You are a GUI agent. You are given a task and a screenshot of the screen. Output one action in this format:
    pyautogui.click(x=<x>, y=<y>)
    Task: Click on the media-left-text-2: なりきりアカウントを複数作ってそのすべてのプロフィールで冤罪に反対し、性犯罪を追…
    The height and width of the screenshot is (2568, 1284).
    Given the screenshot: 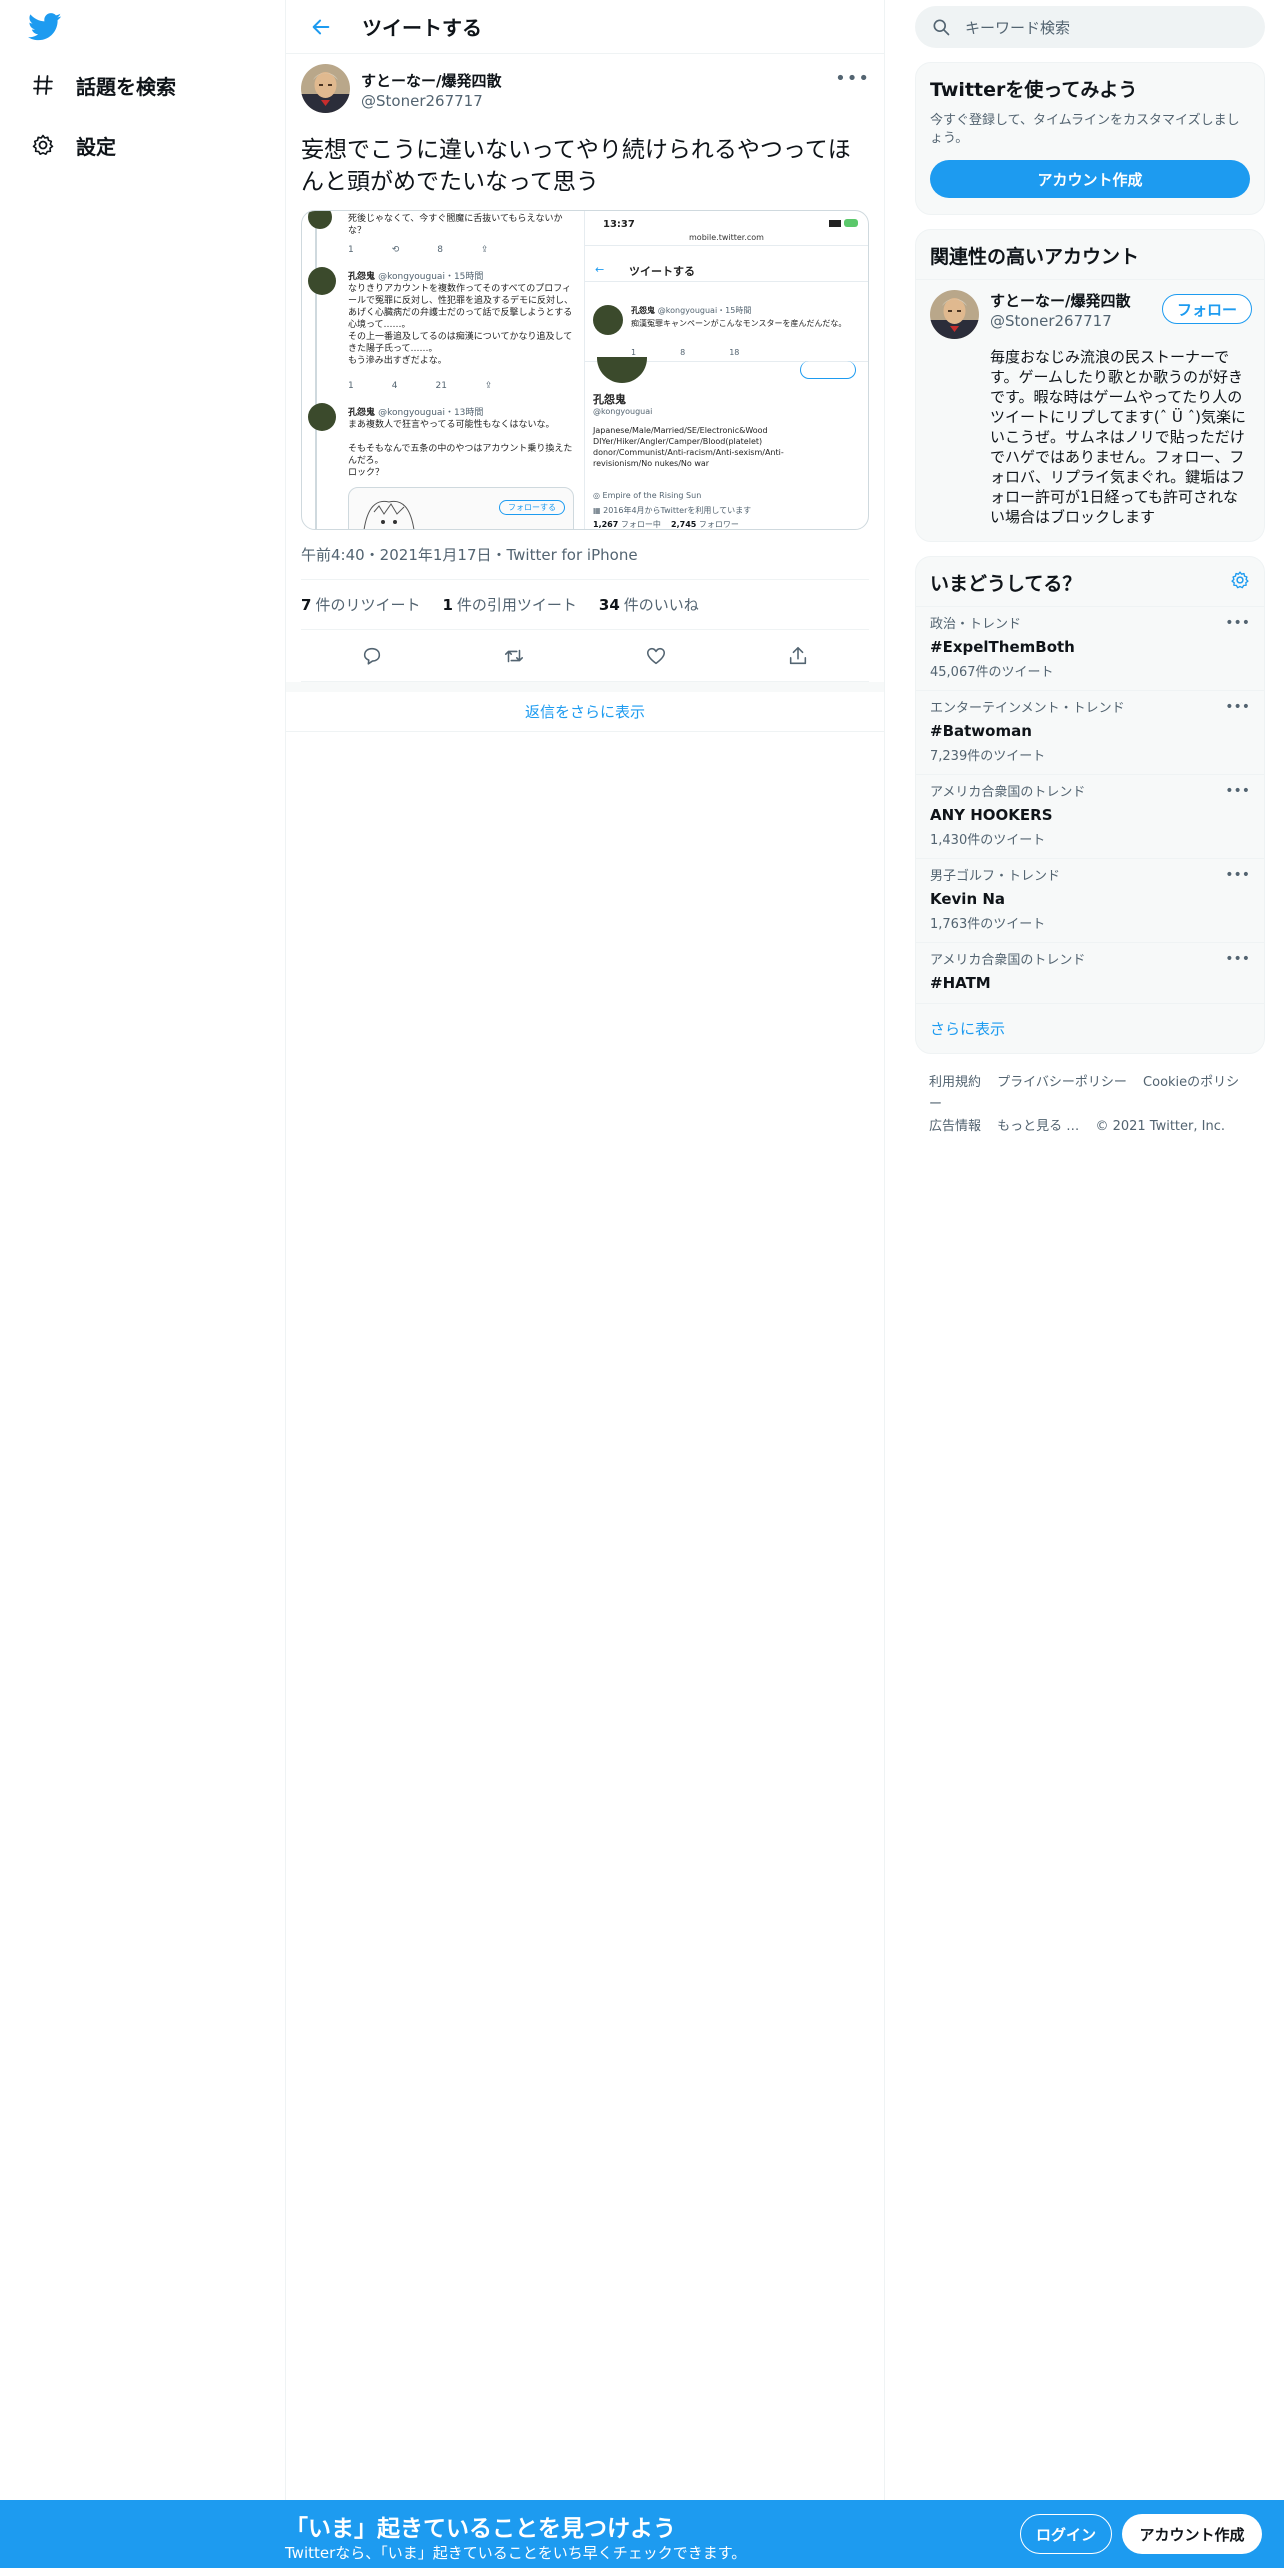 What is the action you would take?
    pyautogui.click(x=461, y=325)
    